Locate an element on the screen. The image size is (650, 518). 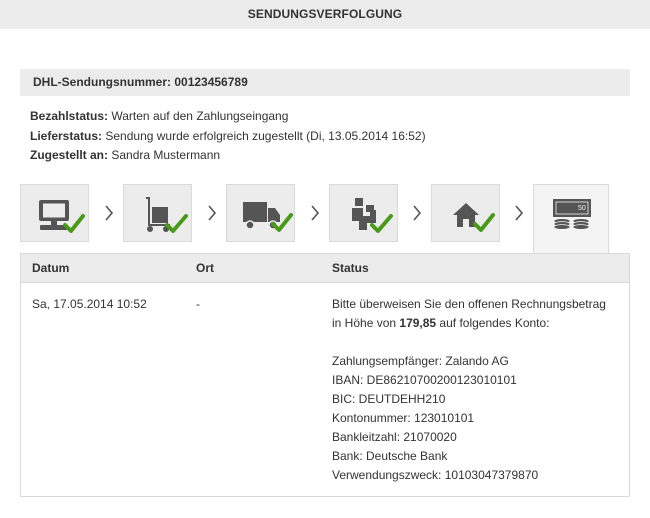
column-header-status: Status is located at coordinates (350, 268).